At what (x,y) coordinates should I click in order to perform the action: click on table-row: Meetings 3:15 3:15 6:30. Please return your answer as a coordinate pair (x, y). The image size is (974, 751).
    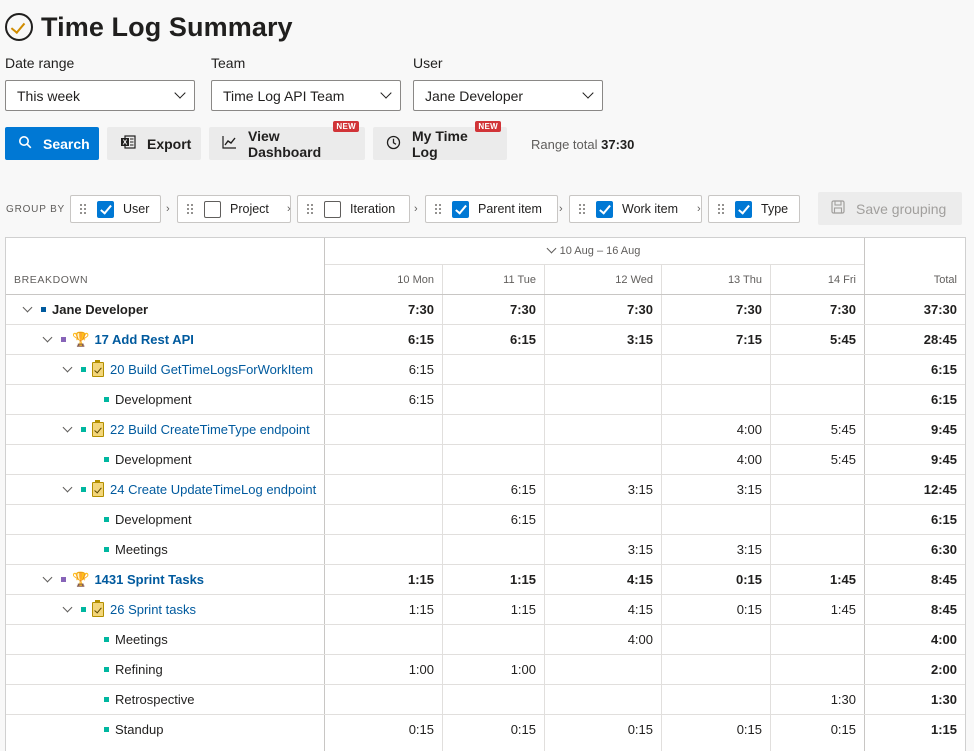
    Looking at the image, I should click on (485, 549).